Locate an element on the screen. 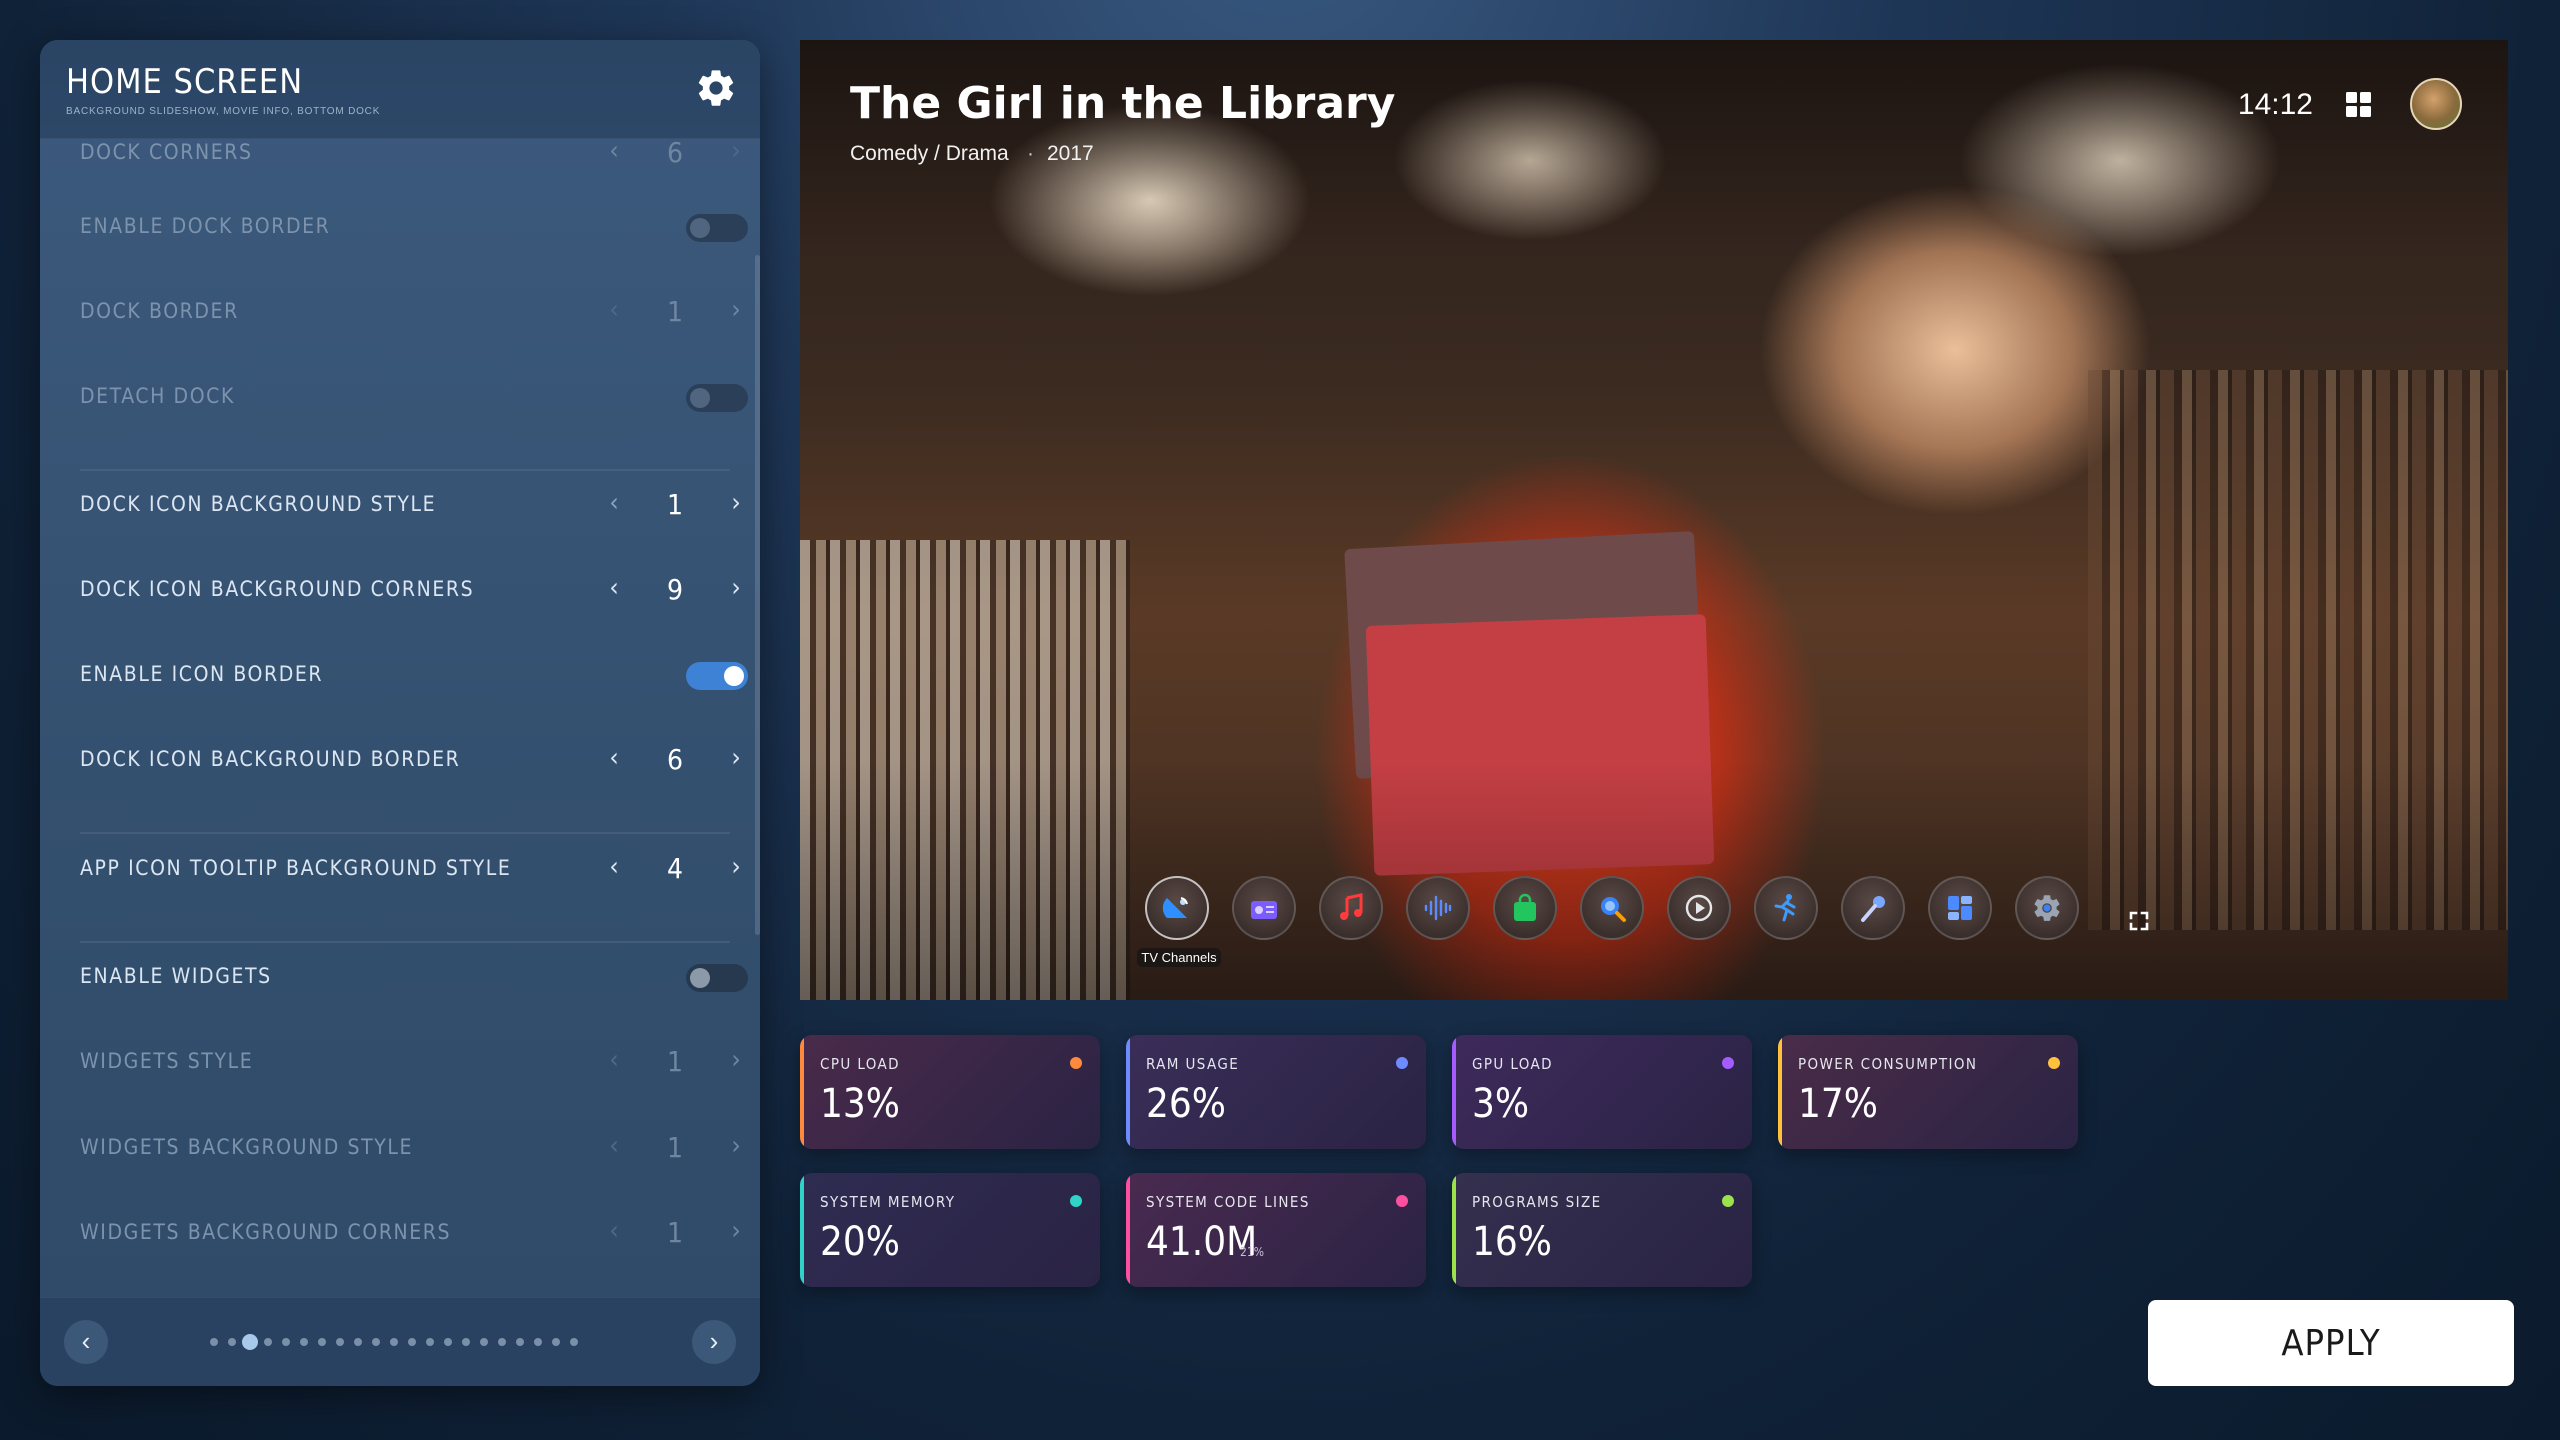  row-enable-icon-border: ENABLE ICON BORDER is located at coordinates (415, 674).